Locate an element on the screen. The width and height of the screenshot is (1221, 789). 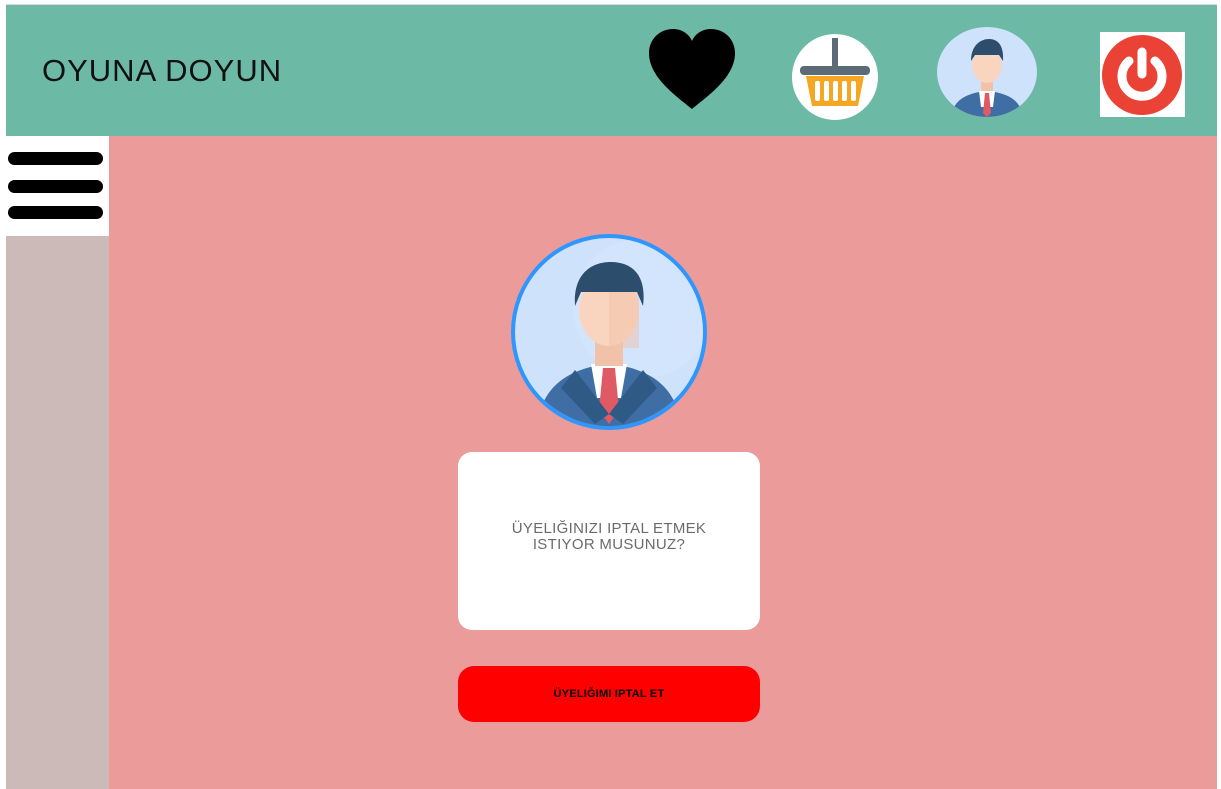
profile-button is located at coordinates (987, 72).